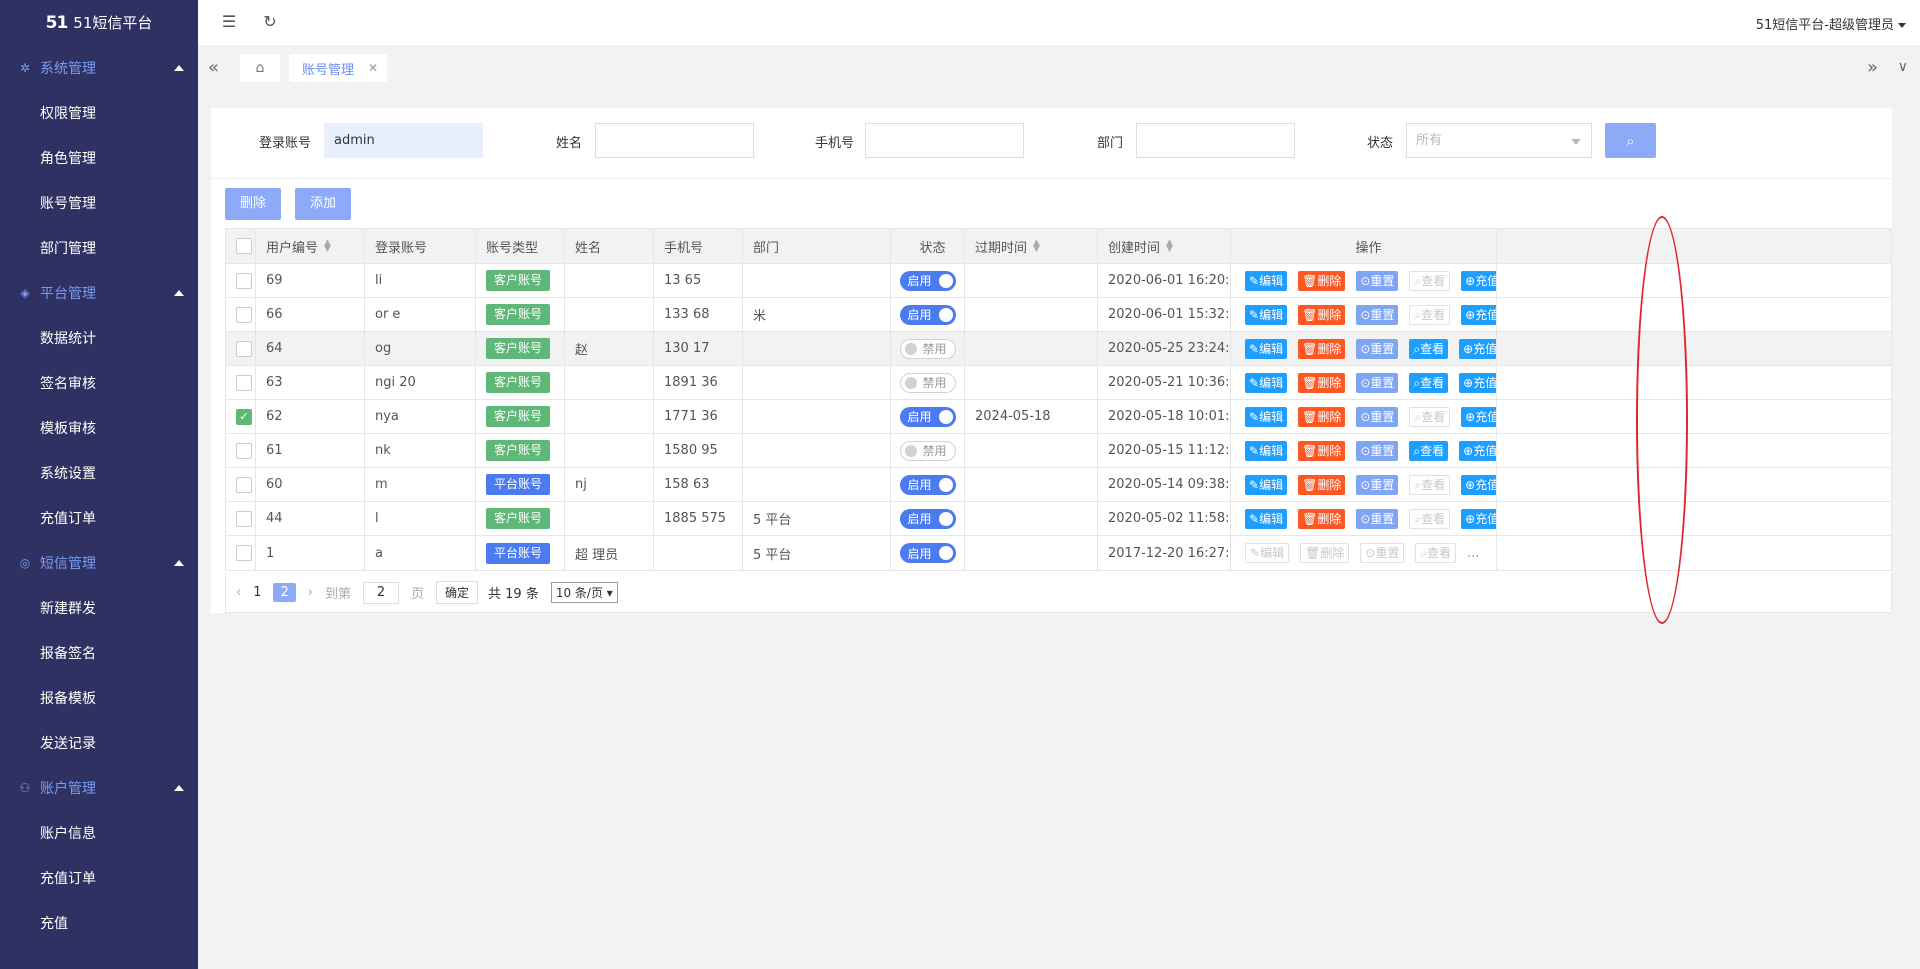 This screenshot has width=1920, height=969. I want to click on sidebar-group-2: ◎ 短信管理, so click(99, 562).